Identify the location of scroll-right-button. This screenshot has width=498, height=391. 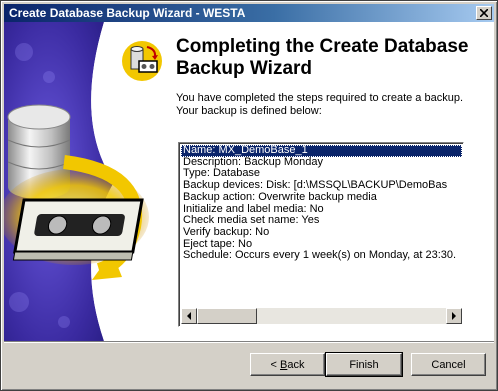
(454, 316).